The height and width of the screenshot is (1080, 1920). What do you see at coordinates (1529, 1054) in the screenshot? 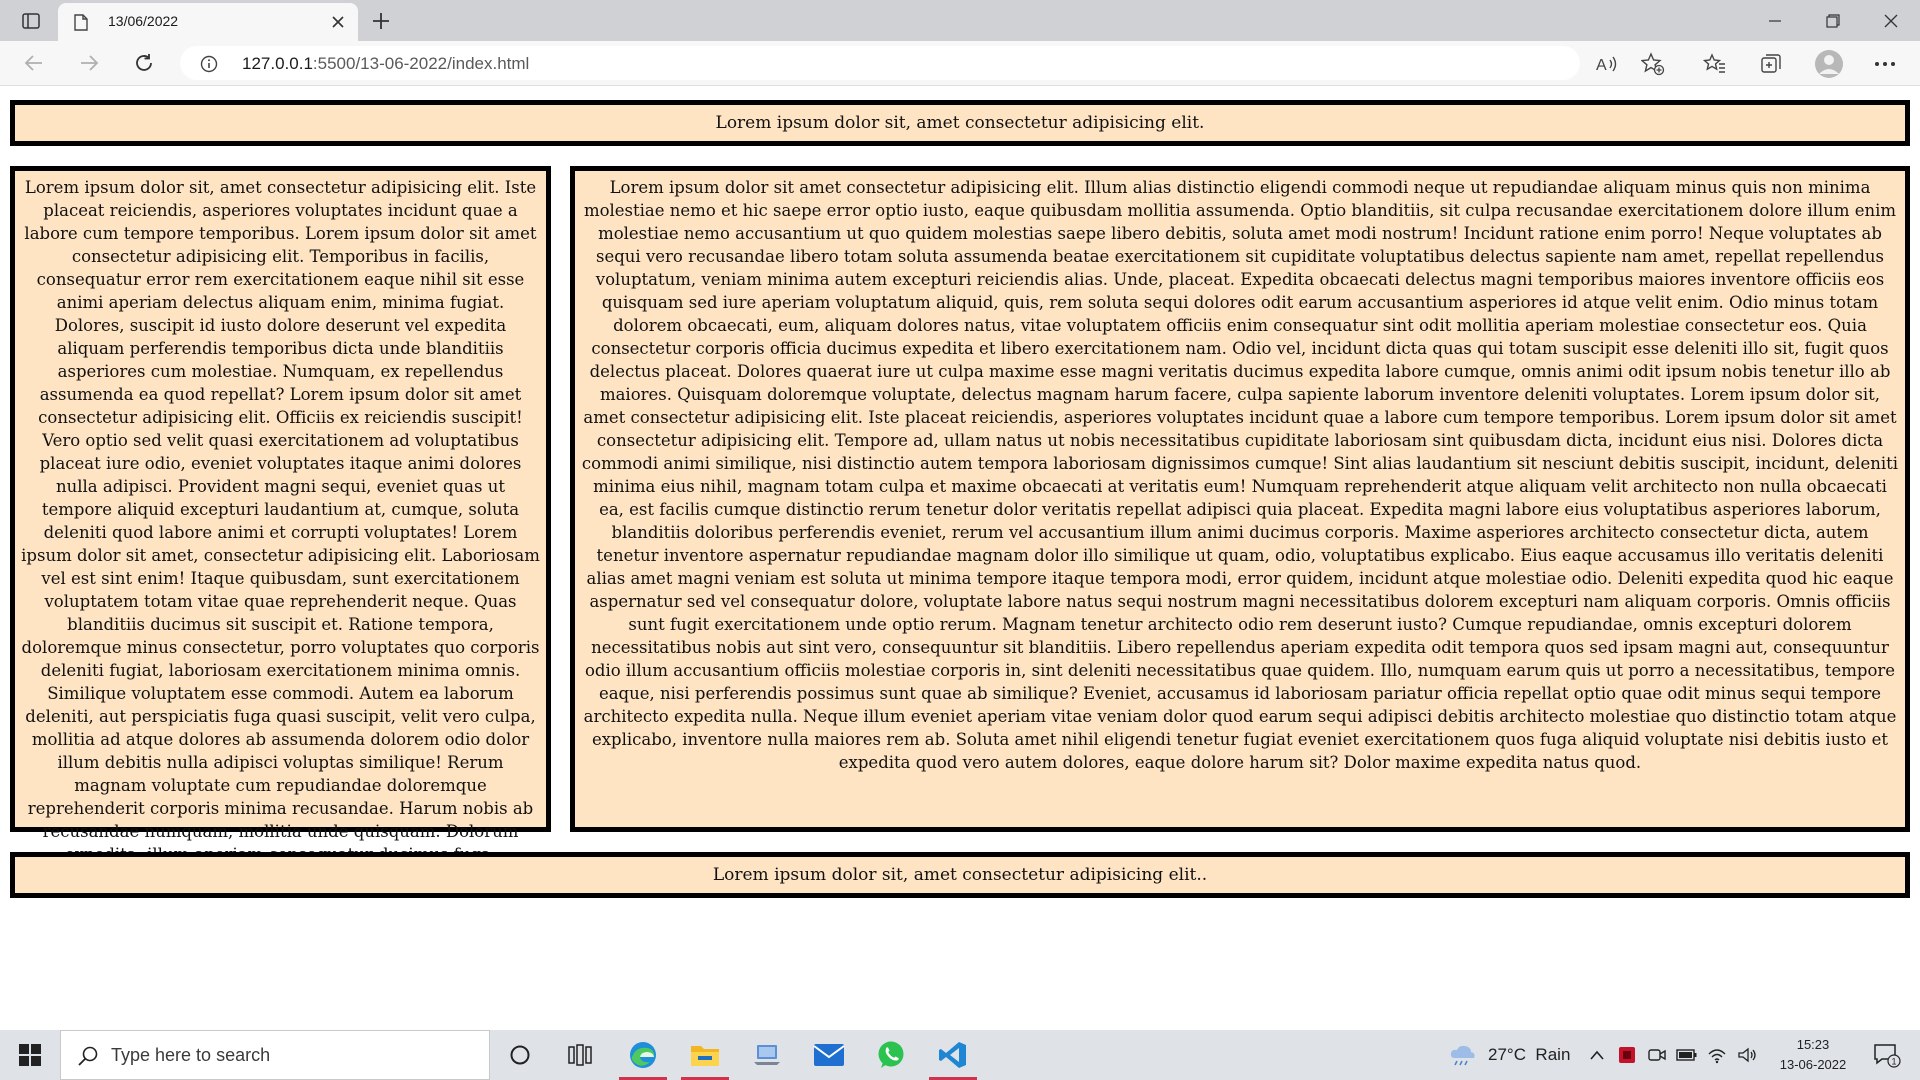
I see `weather-text: 27°C Rain` at bounding box center [1529, 1054].